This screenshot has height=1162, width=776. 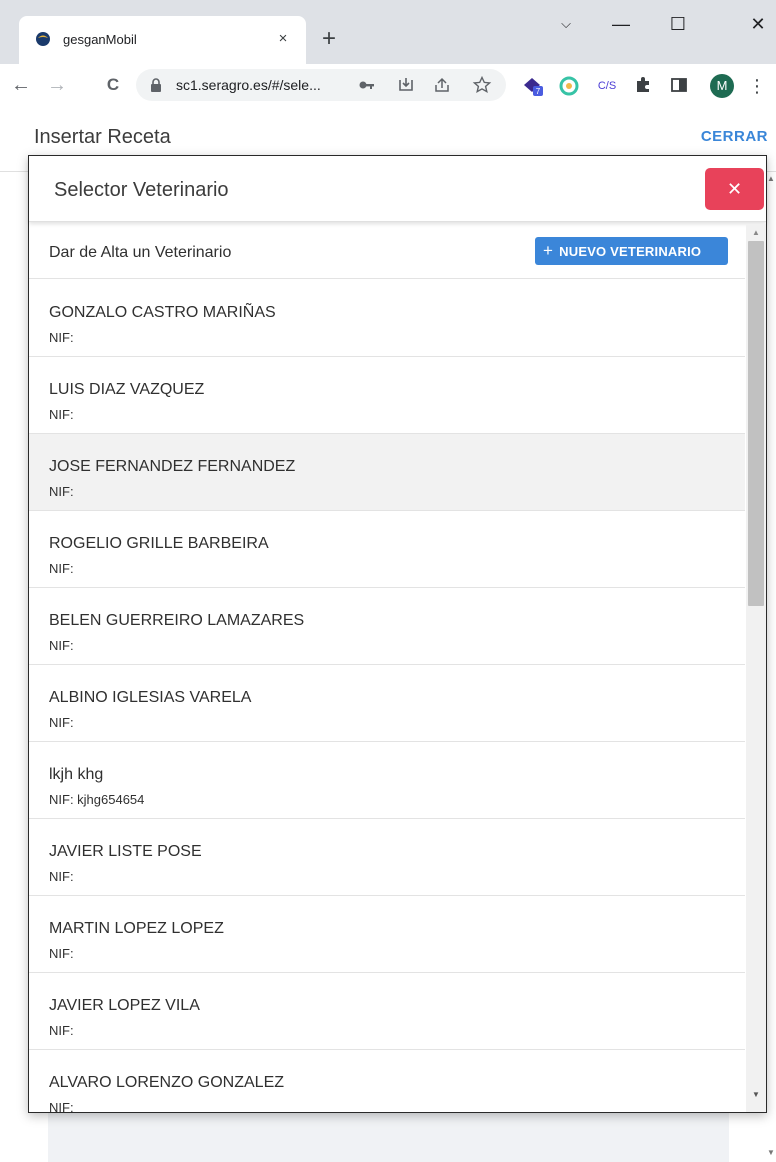 I want to click on bookmark-star-icon, so click(x=482, y=85).